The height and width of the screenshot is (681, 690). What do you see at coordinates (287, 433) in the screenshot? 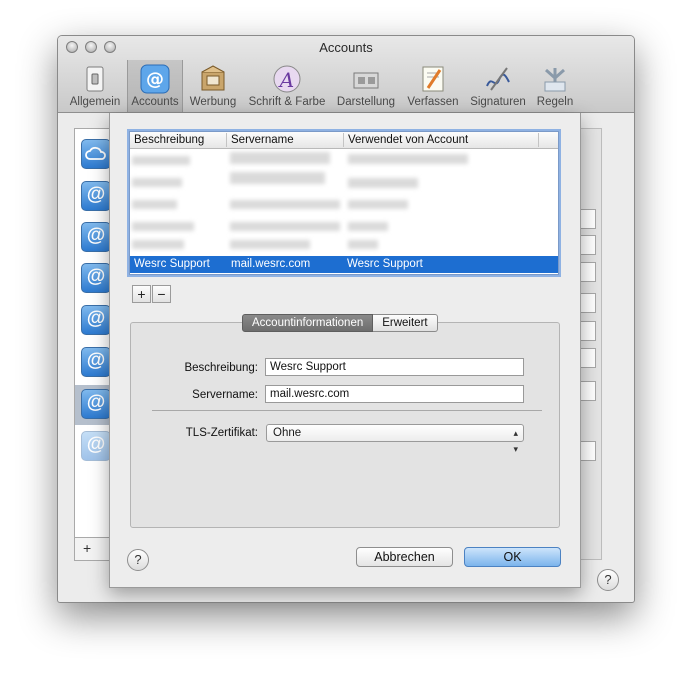
I see `tls-value: Ohne` at bounding box center [287, 433].